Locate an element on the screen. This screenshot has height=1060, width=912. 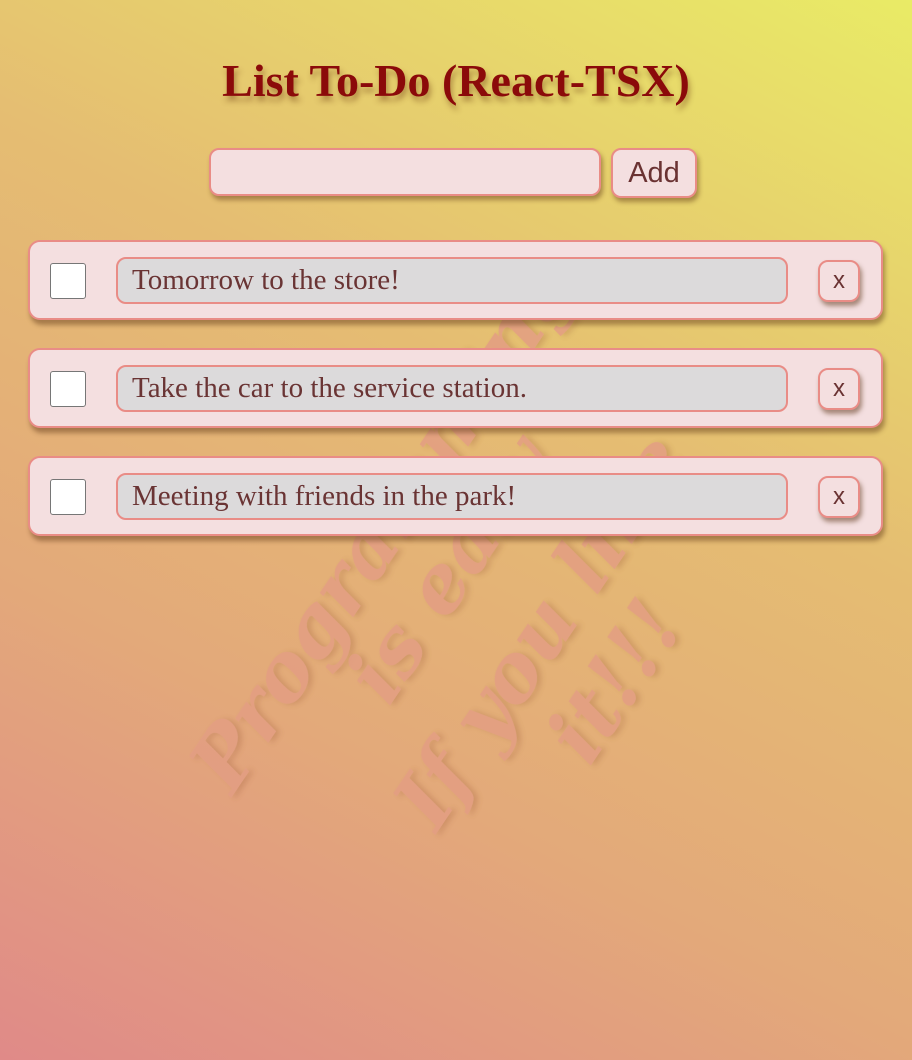
add-todo-form: Add is located at coordinates (453, 174).